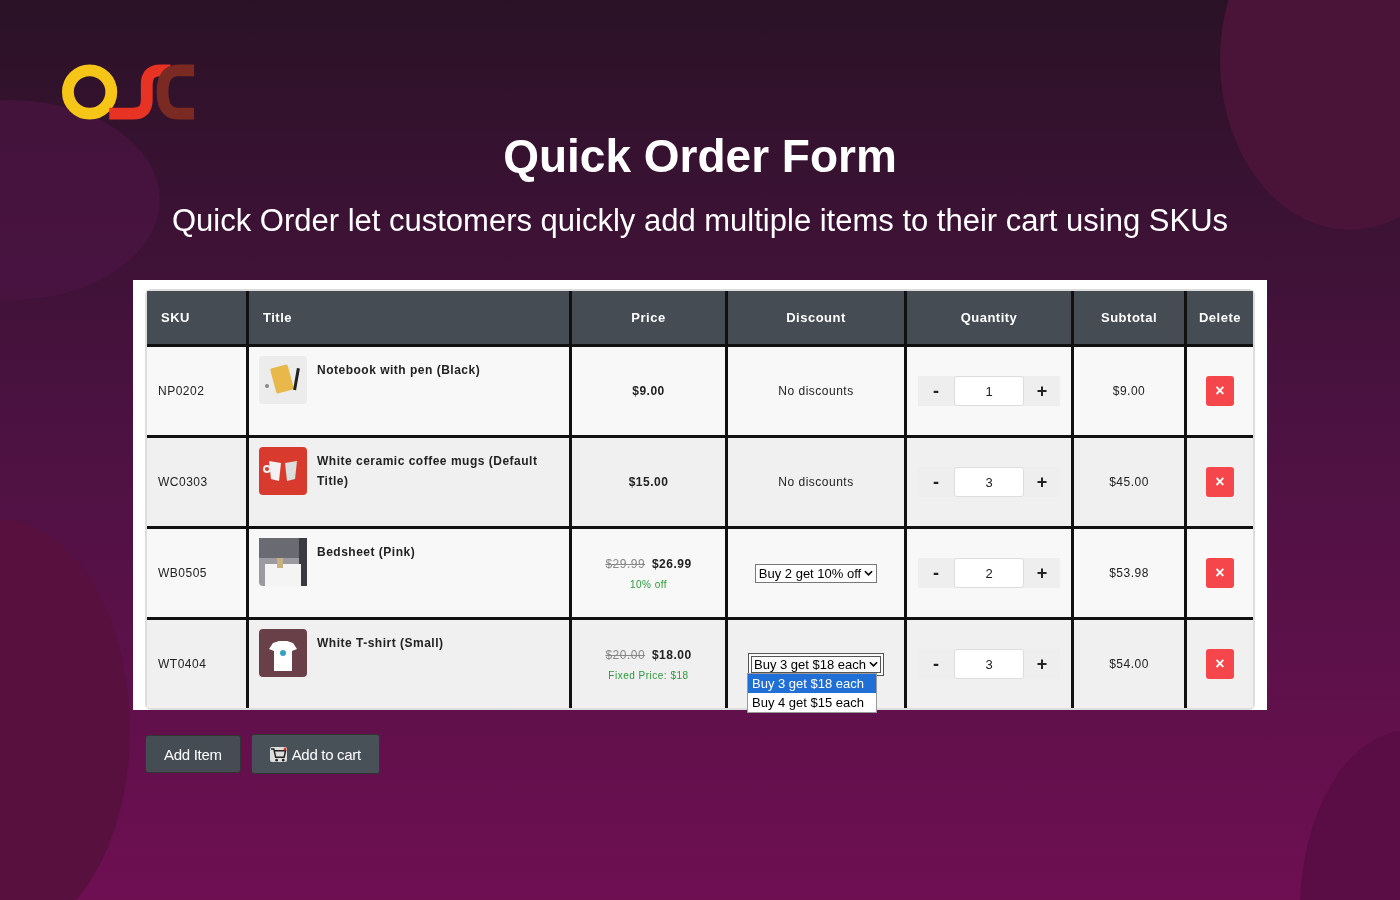 The width and height of the screenshot is (1400, 900). Describe the element at coordinates (989, 573) in the screenshot. I see `quantity-field: 2` at that location.